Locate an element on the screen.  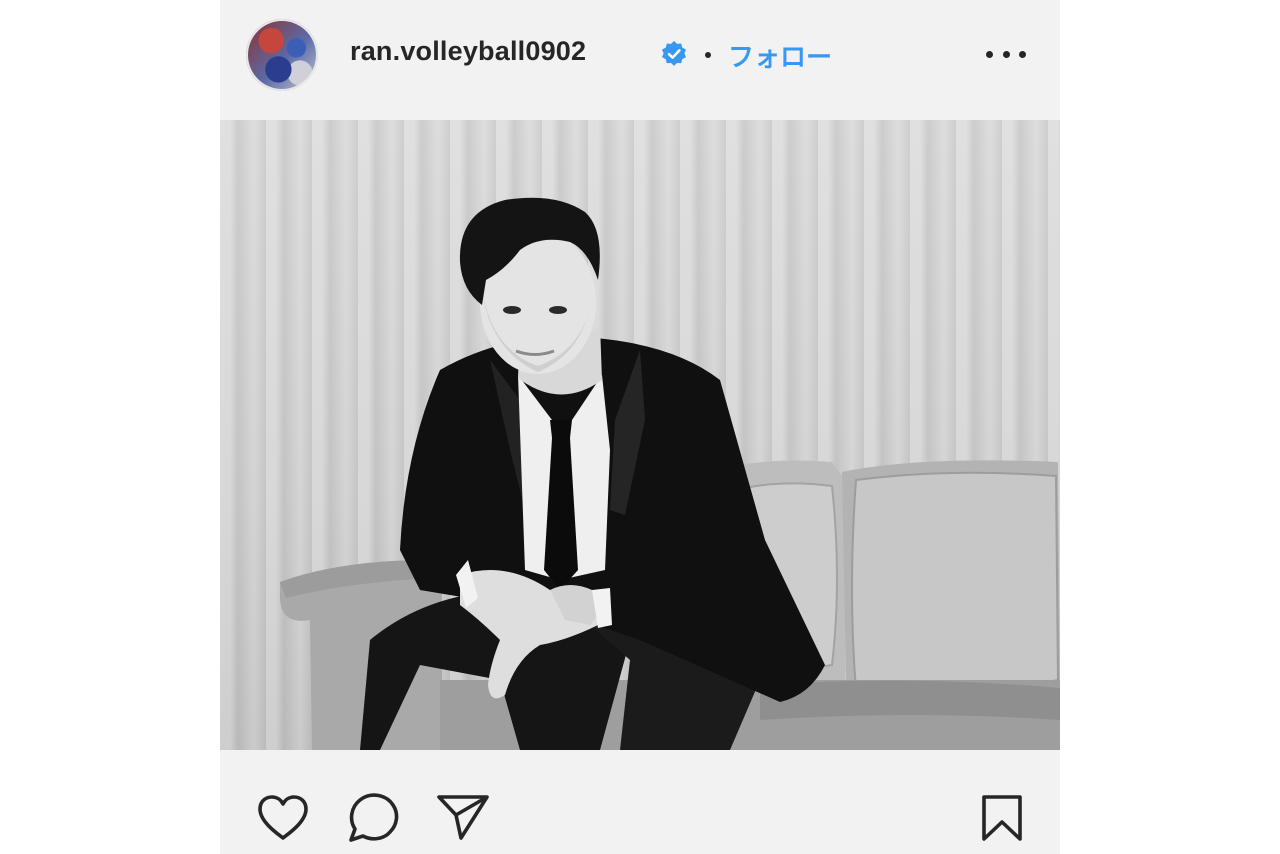
more-options-icon is located at coordinates (1006, 54).